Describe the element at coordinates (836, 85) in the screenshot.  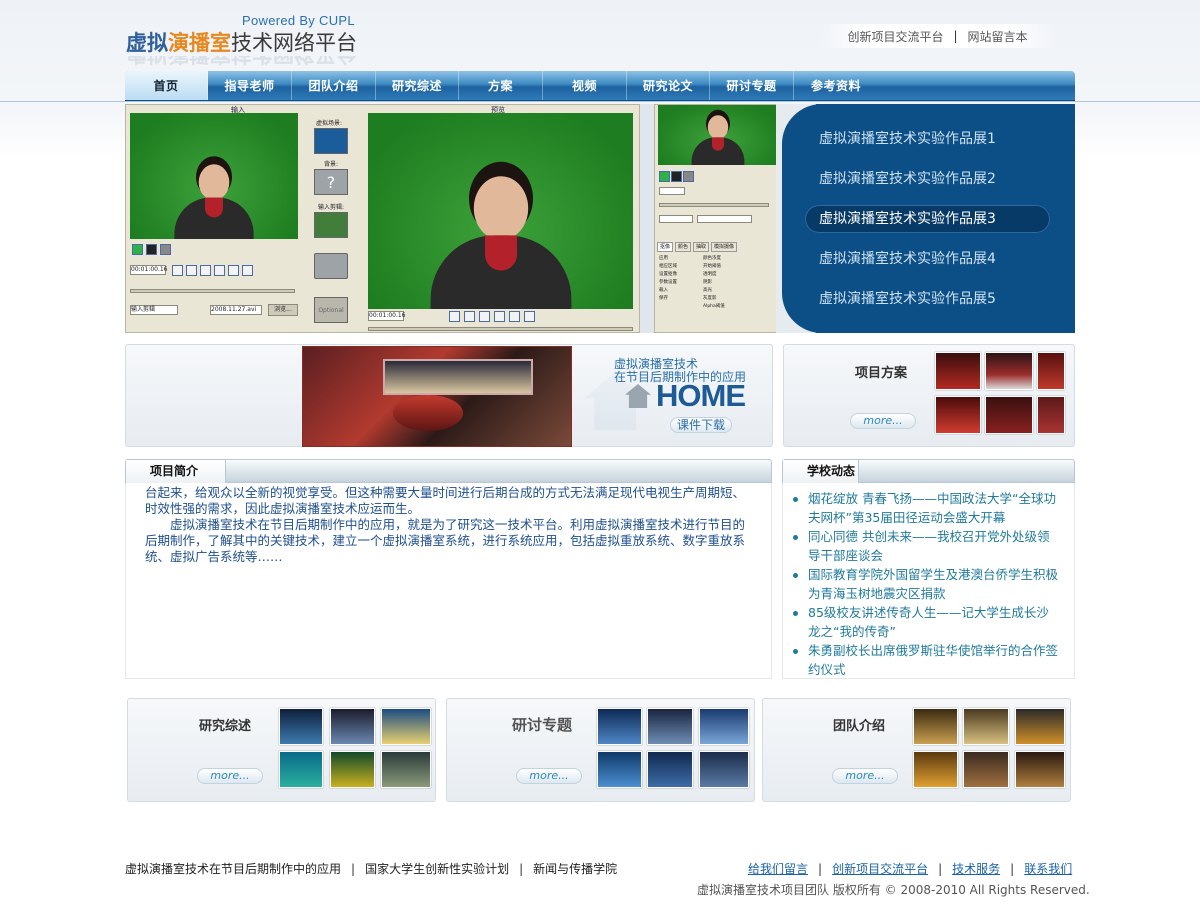
I see `nav-item-references: 参考资料` at that location.